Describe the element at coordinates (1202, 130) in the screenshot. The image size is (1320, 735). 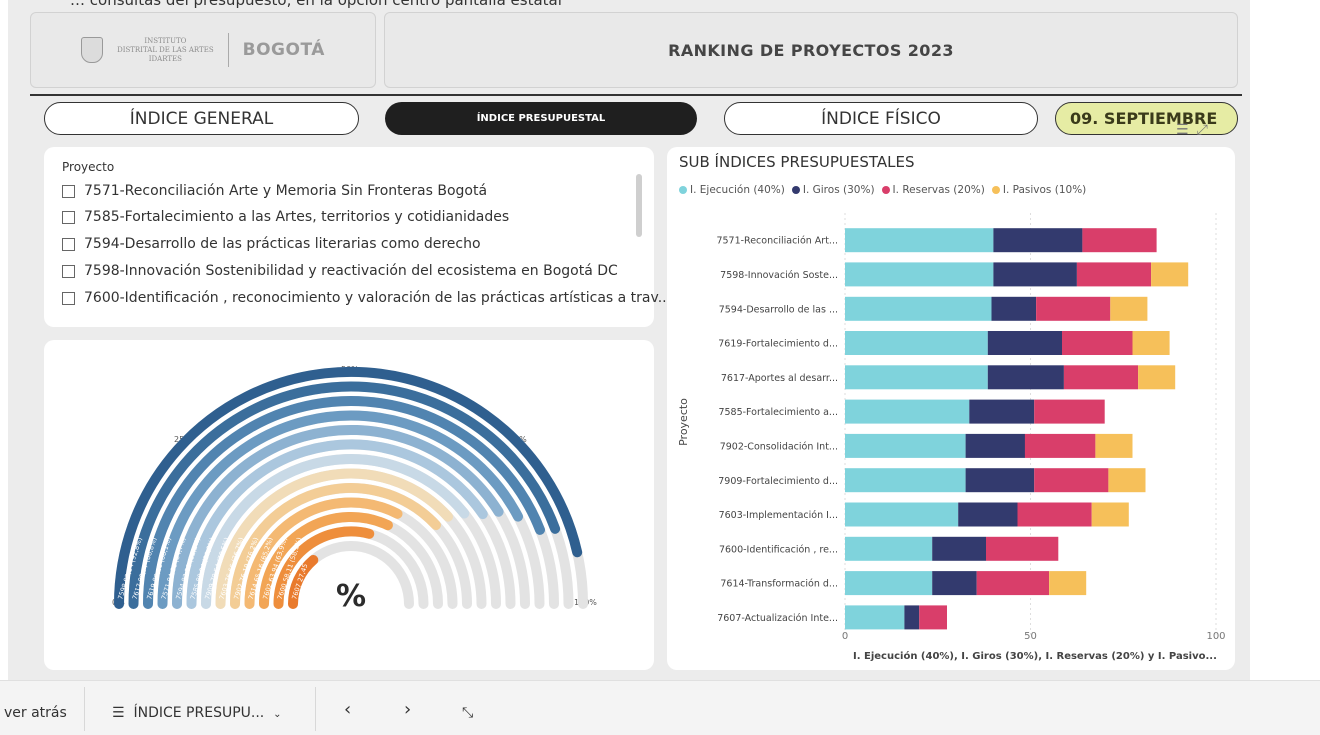
I see `focus-mode-icon: ⤢` at that location.